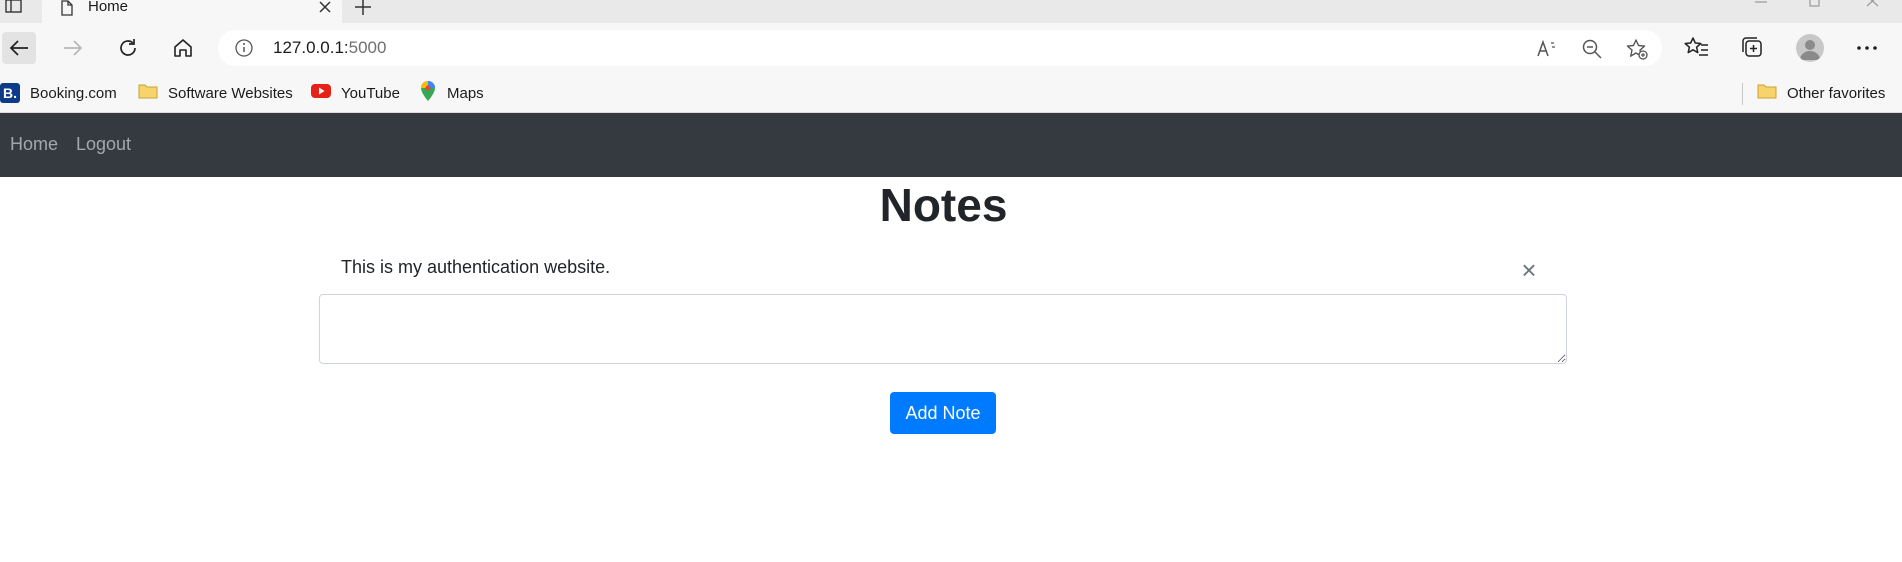 This screenshot has width=1902, height=562. What do you see at coordinates (1815, 7) in the screenshot?
I see `restore-icon` at bounding box center [1815, 7].